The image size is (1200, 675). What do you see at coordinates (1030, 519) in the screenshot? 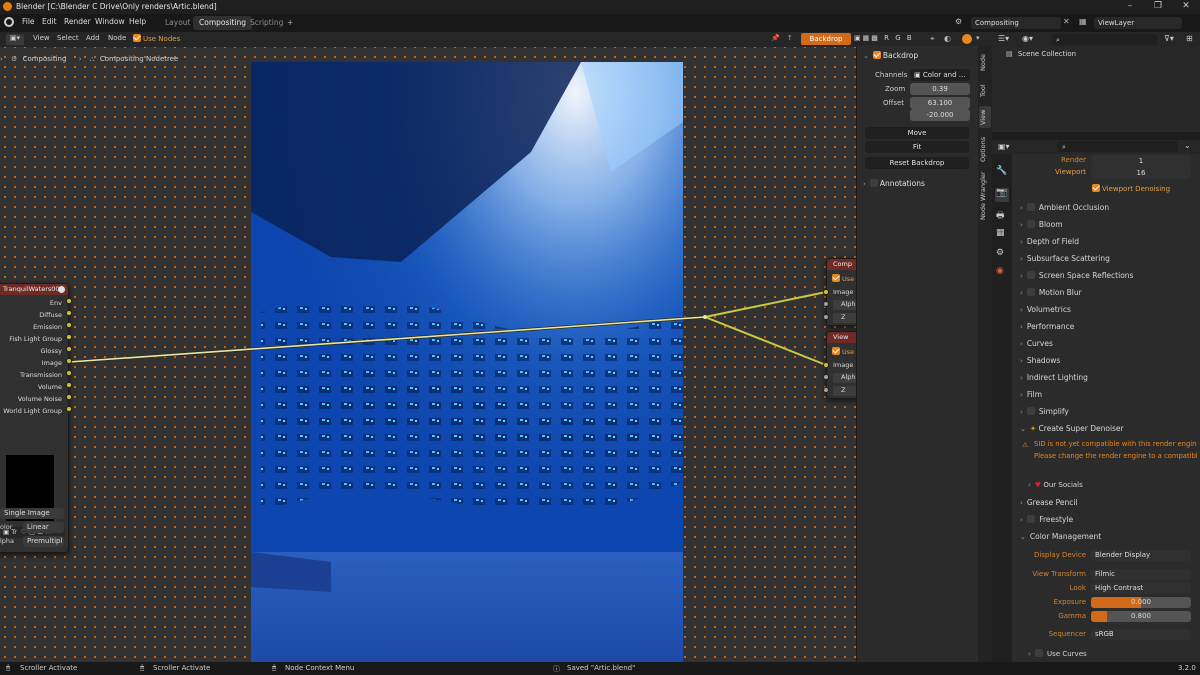
I see `freestyle-checkbox` at bounding box center [1030, 519].